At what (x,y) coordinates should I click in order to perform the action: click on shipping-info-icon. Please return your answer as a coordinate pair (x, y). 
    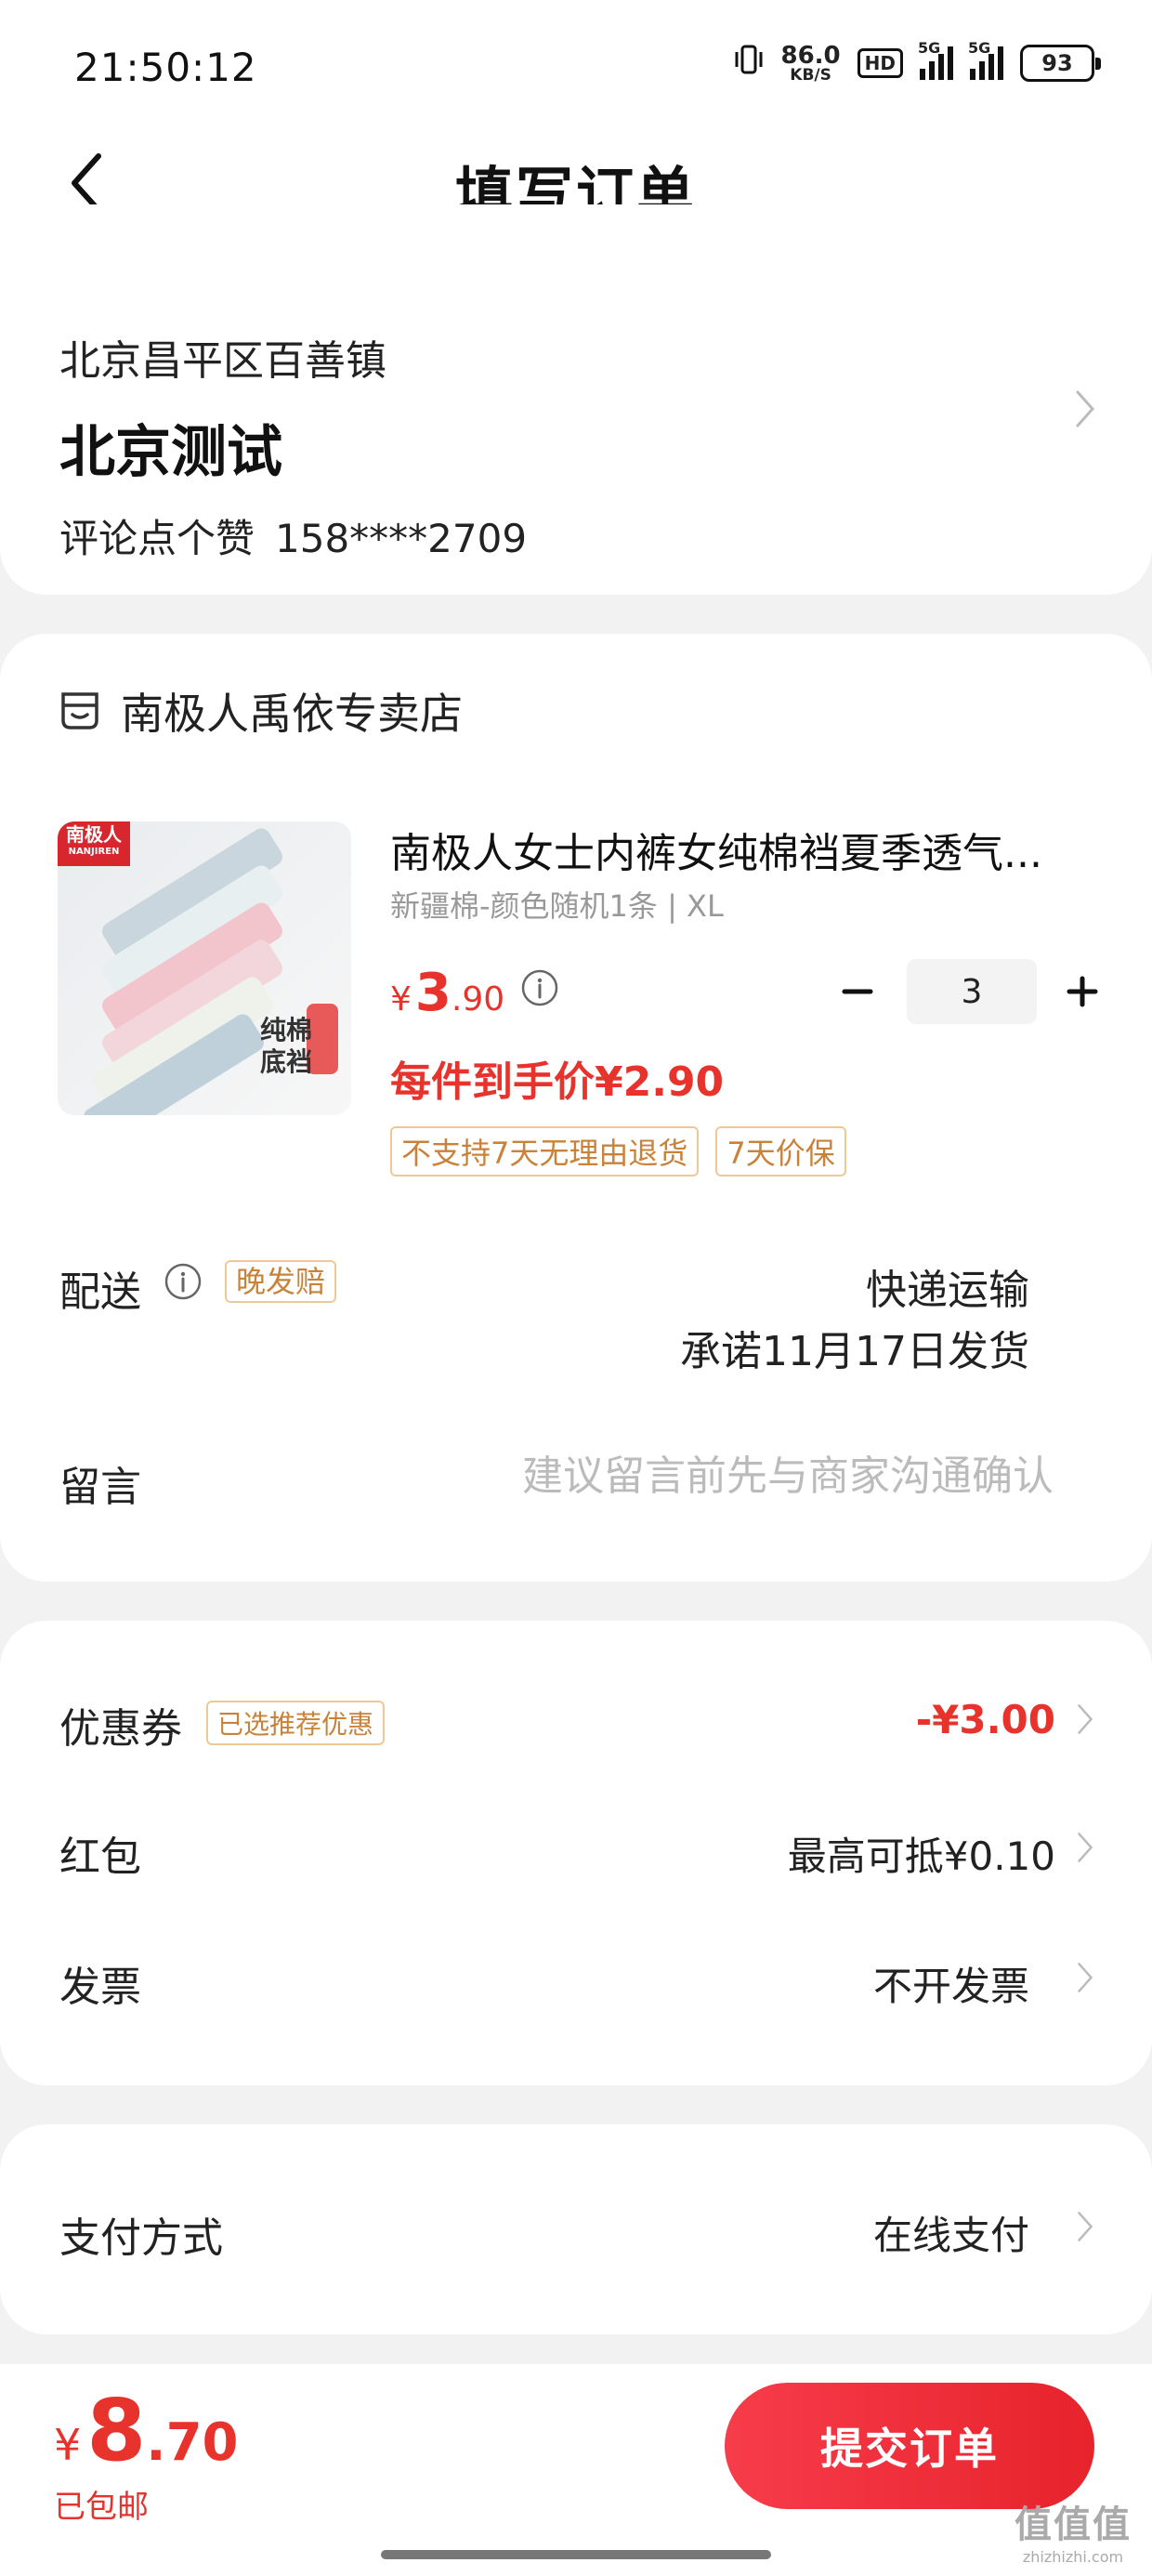
    Looking at the image, I should click on (183, 1281).